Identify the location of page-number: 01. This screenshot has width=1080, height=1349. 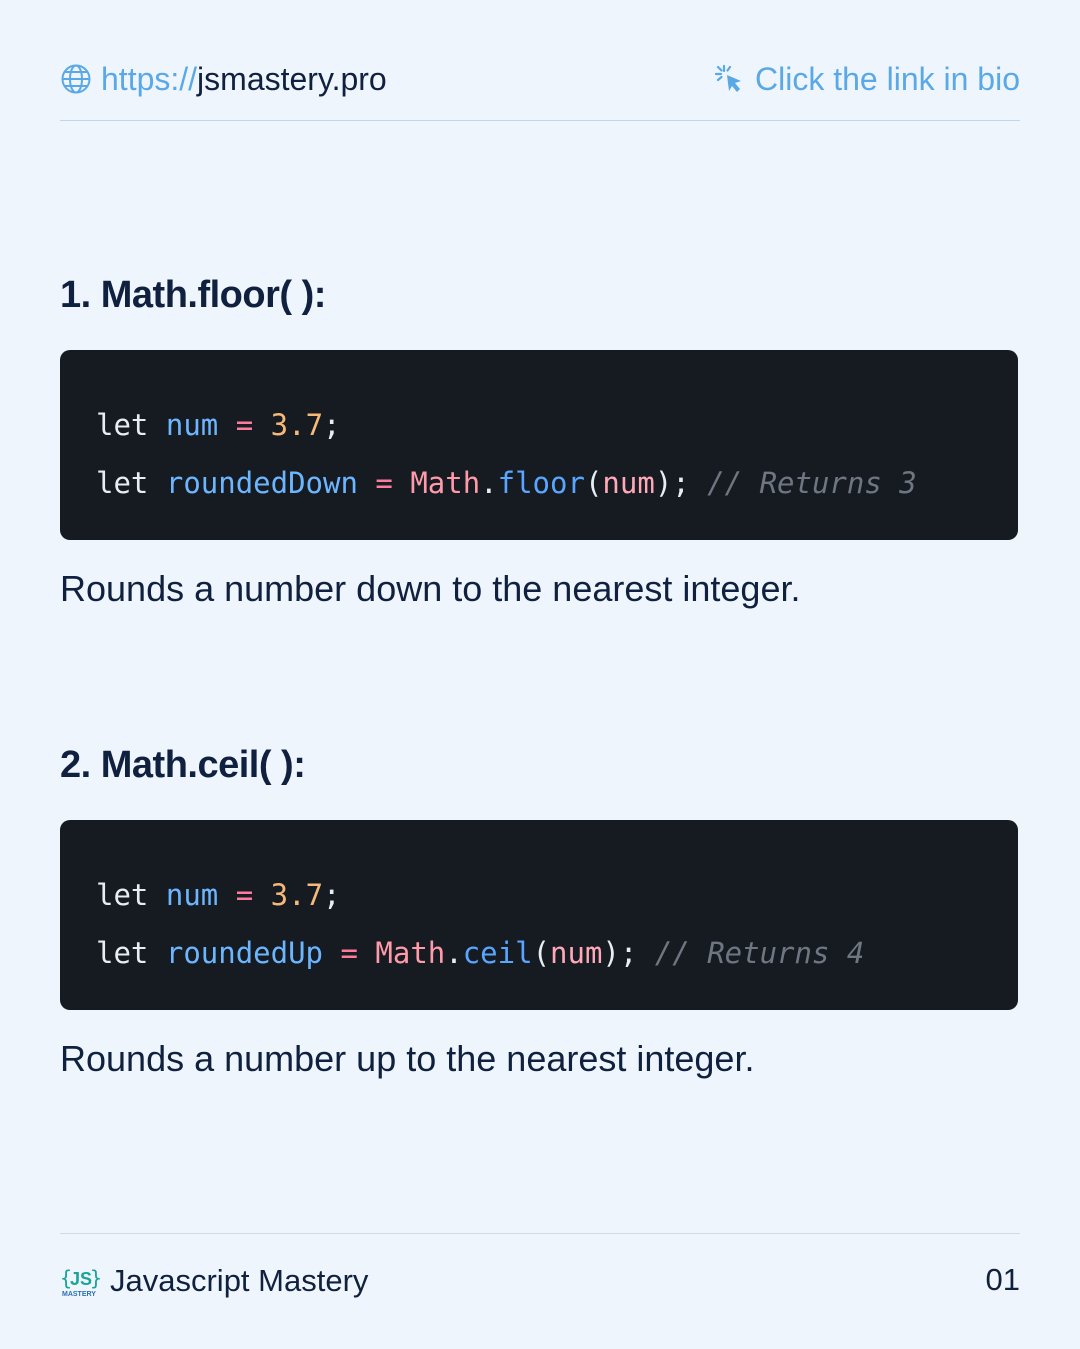
(1002, 1279).